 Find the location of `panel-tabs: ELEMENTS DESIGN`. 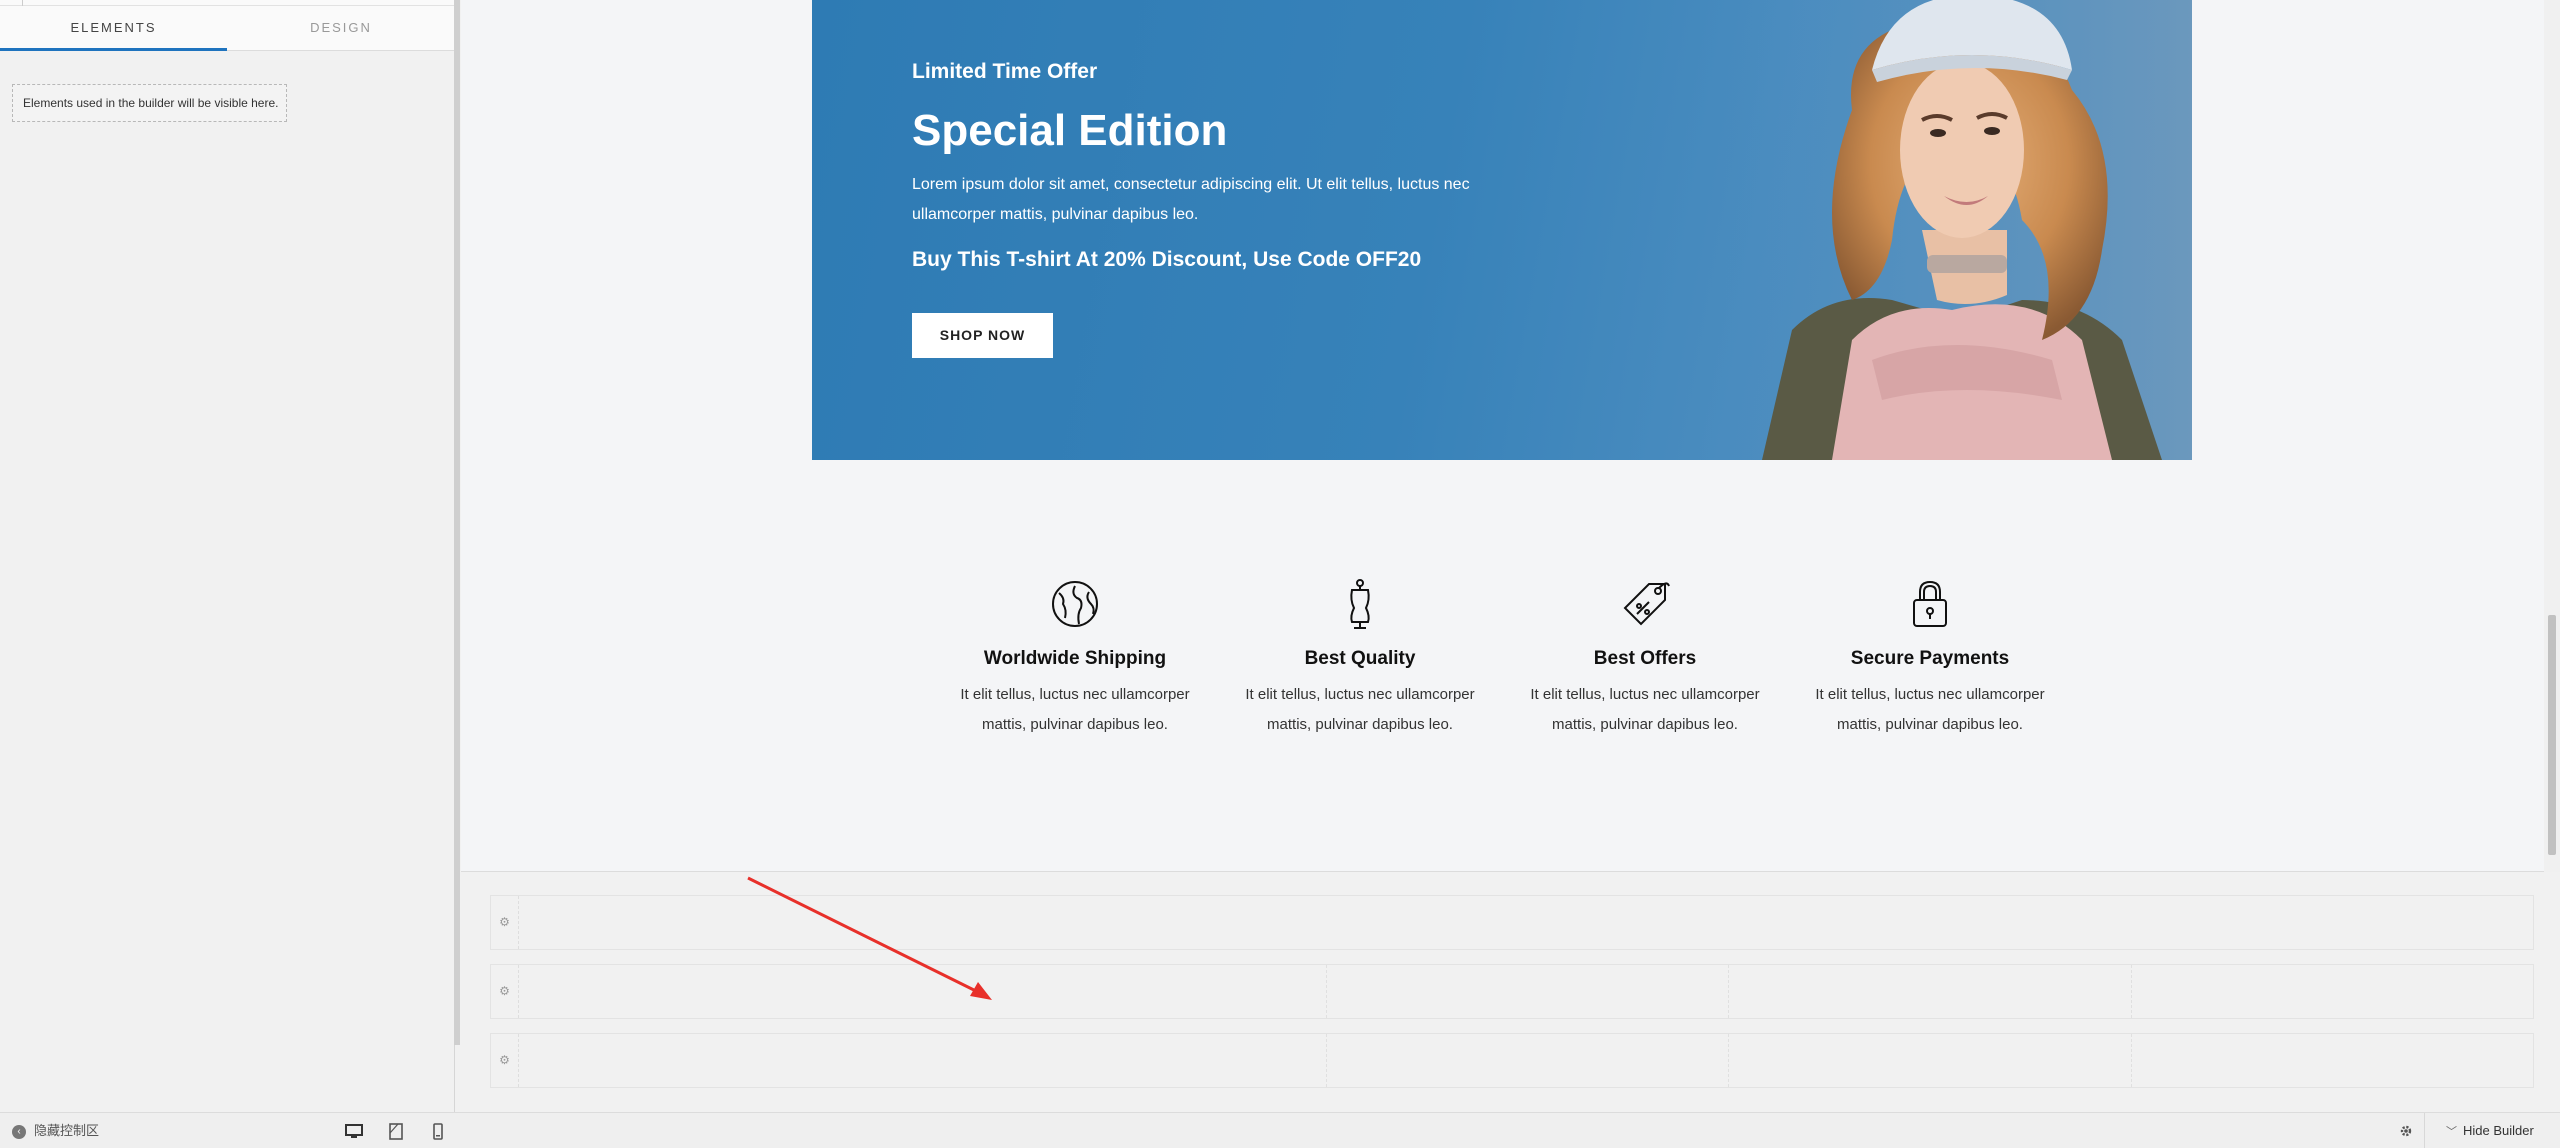

panel-tabs: ELEMENTS DESIGN is located at coordinates (227, 28).